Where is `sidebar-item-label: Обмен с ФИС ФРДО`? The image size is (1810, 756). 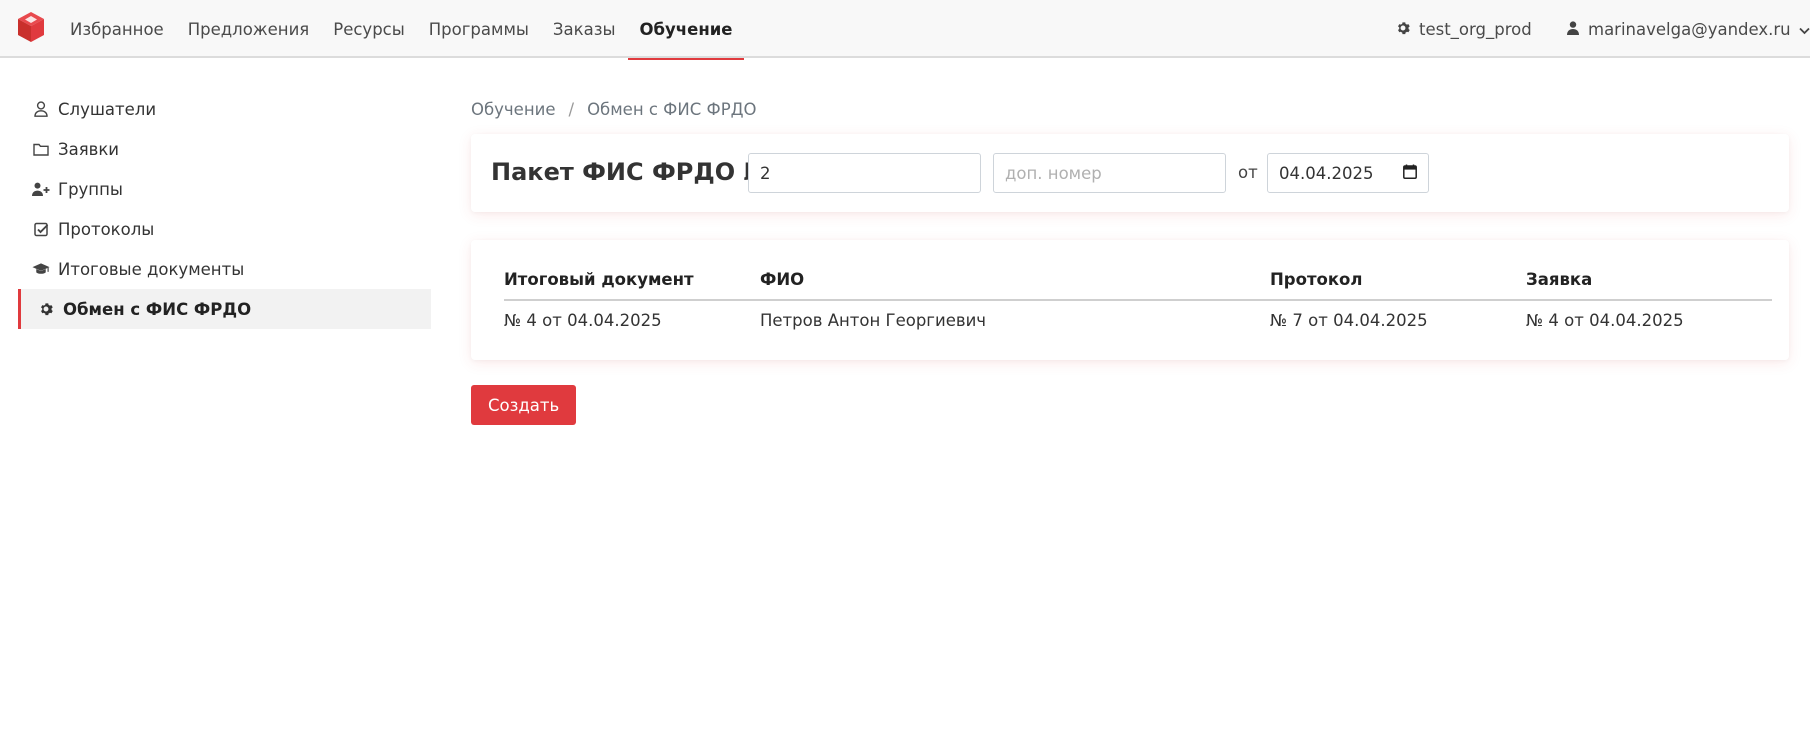 sidebar-item-label: Обмен с ФИС ФРДО is located at coordinates (157, 309).